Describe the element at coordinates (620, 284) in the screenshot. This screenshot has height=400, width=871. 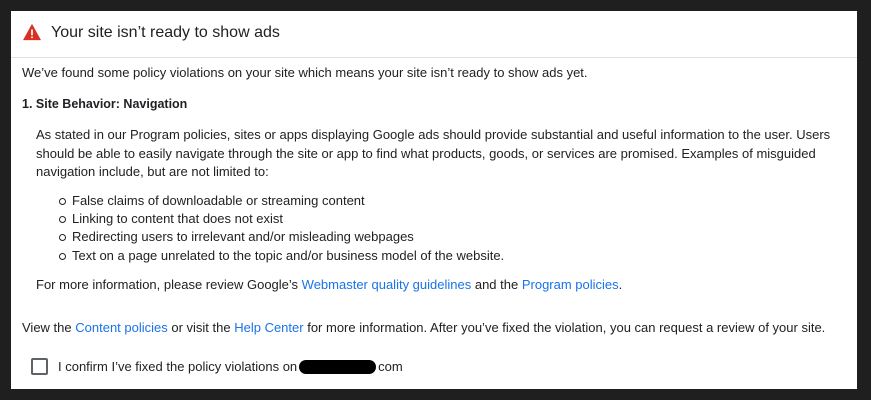
I see `more-info-suffix: .` at that location.